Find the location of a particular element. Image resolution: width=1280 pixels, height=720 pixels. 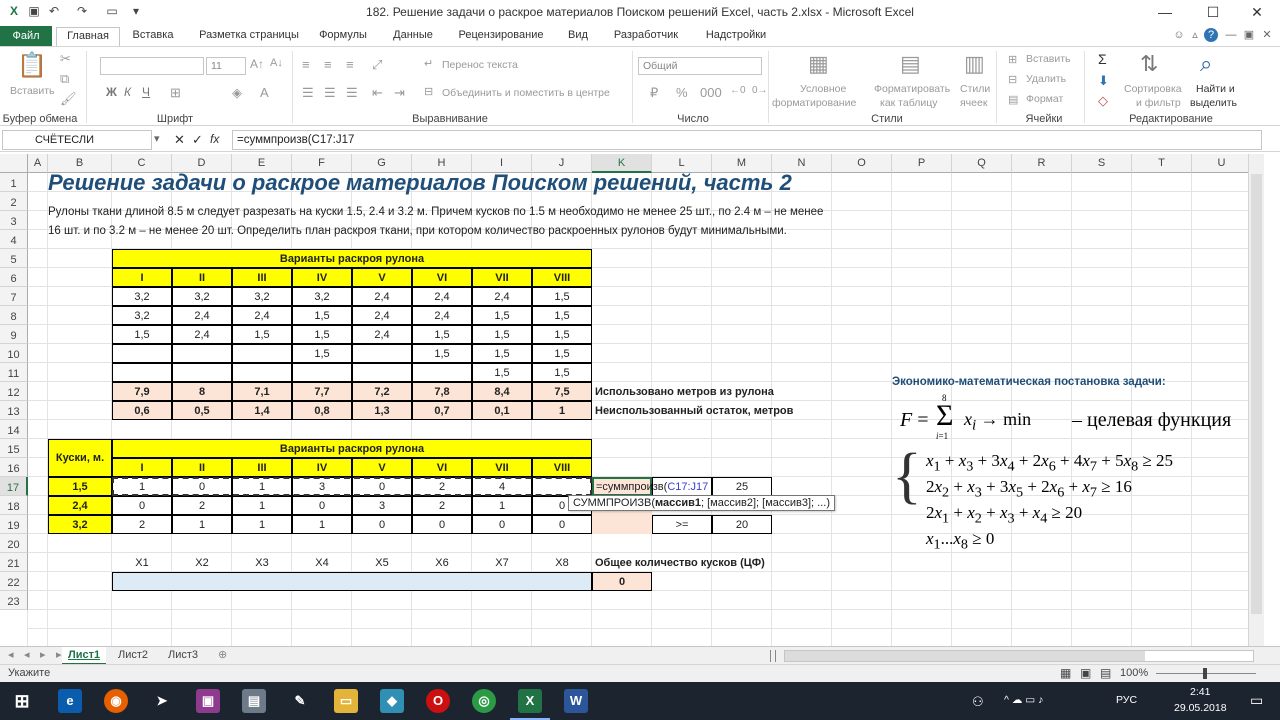

format-table-label-1: Форматировать is located at coordinates (912, 89).